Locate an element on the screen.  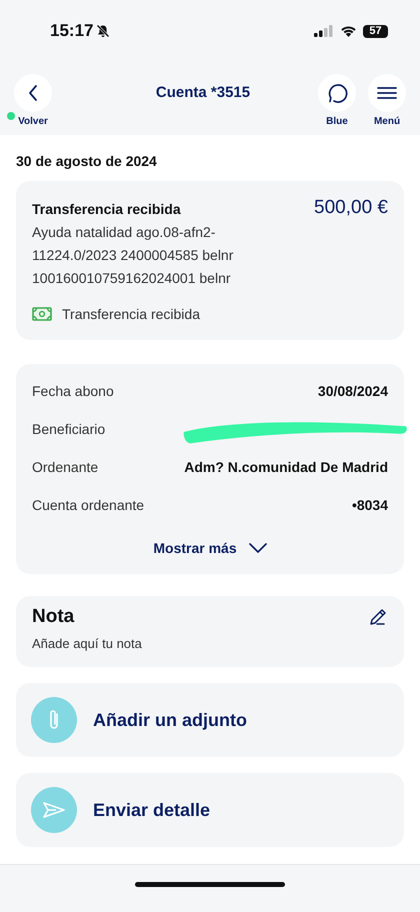
back-icon is located at coordinates (33, 93).